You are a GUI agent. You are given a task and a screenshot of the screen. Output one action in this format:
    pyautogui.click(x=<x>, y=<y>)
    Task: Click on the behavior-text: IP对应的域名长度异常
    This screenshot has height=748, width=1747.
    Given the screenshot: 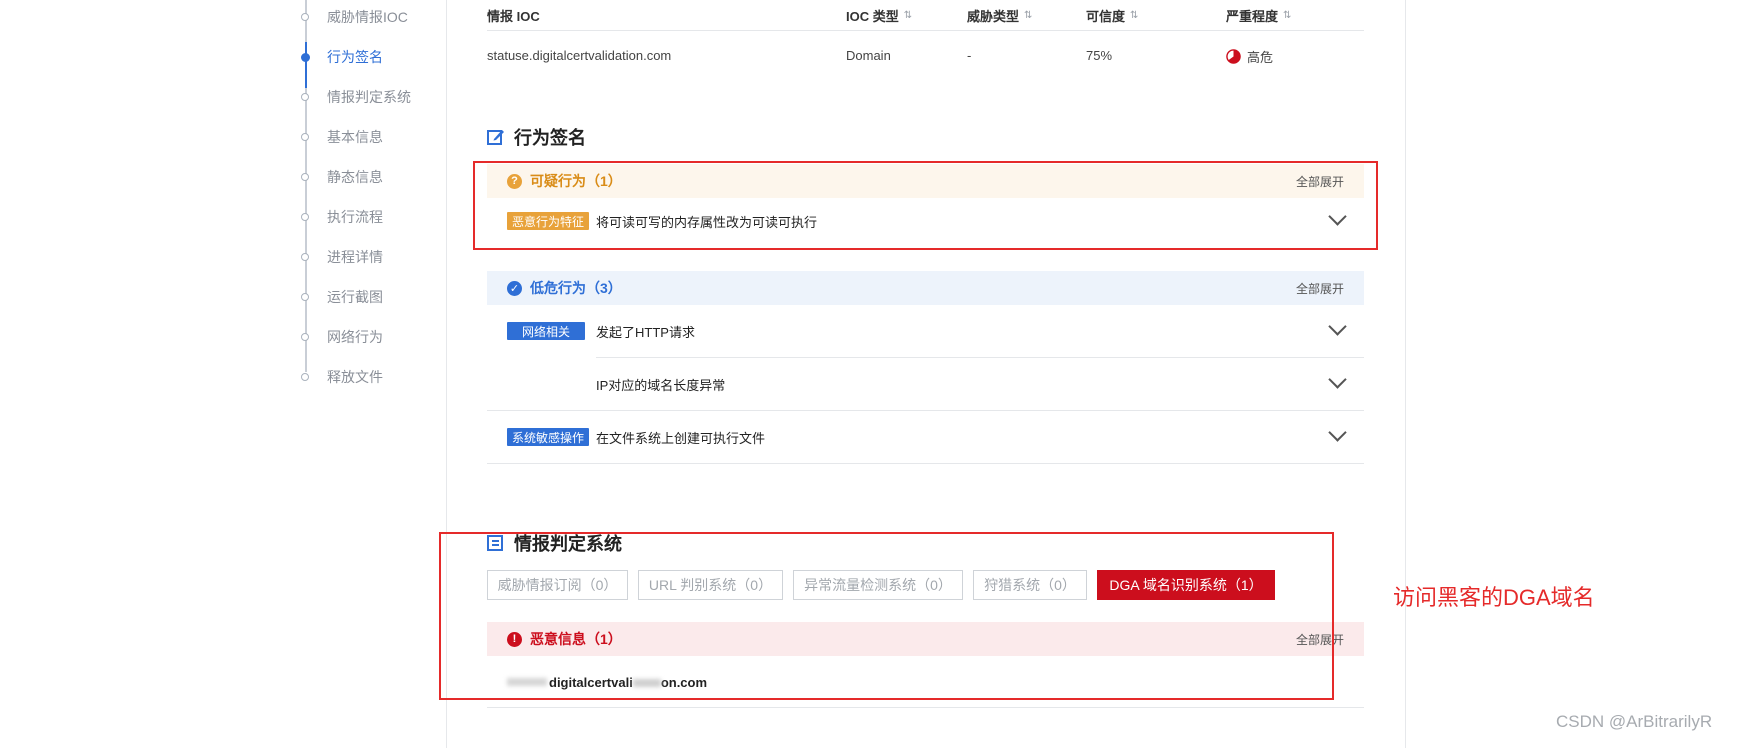 What is the action you would take?
    pyautogui.click(x=661, y=385)
    